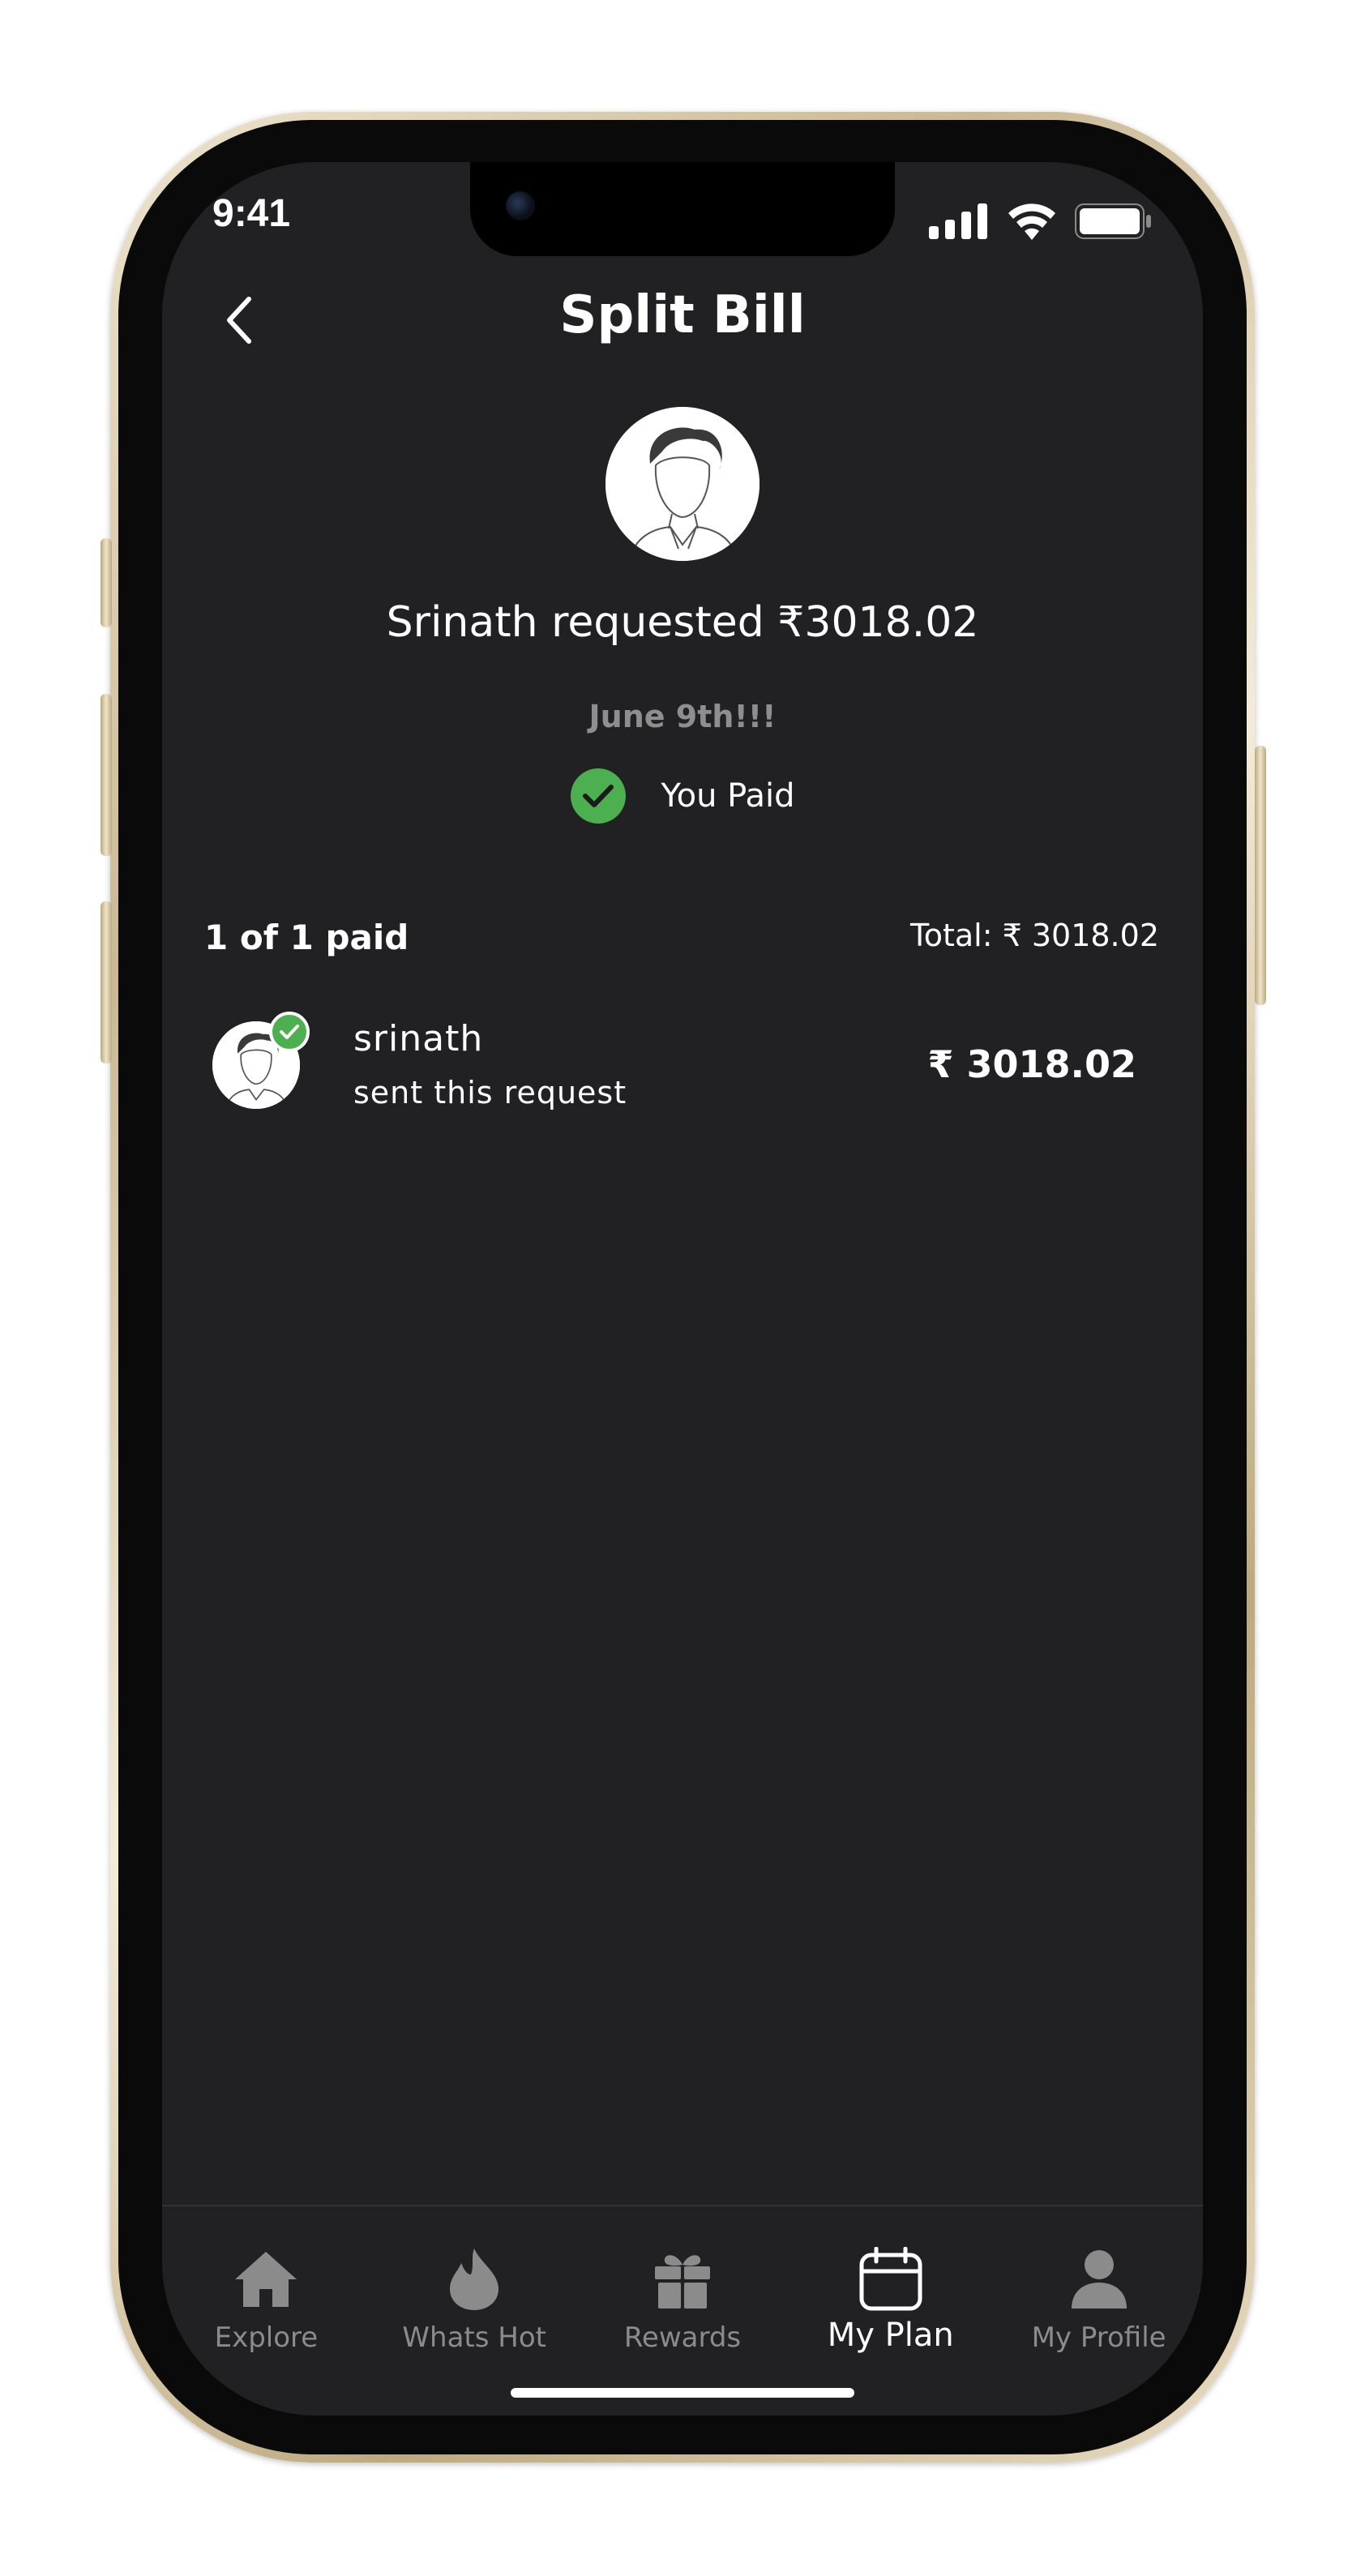 This screenshot has height=2576, width=1365. I want to click on check-circle-icon, so click(598, 796).